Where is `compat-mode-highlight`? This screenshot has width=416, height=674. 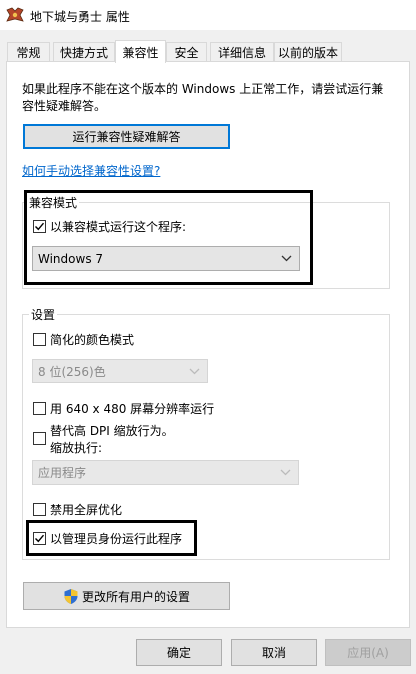
compat-mode-highlight is located at coordinates (168, 237).